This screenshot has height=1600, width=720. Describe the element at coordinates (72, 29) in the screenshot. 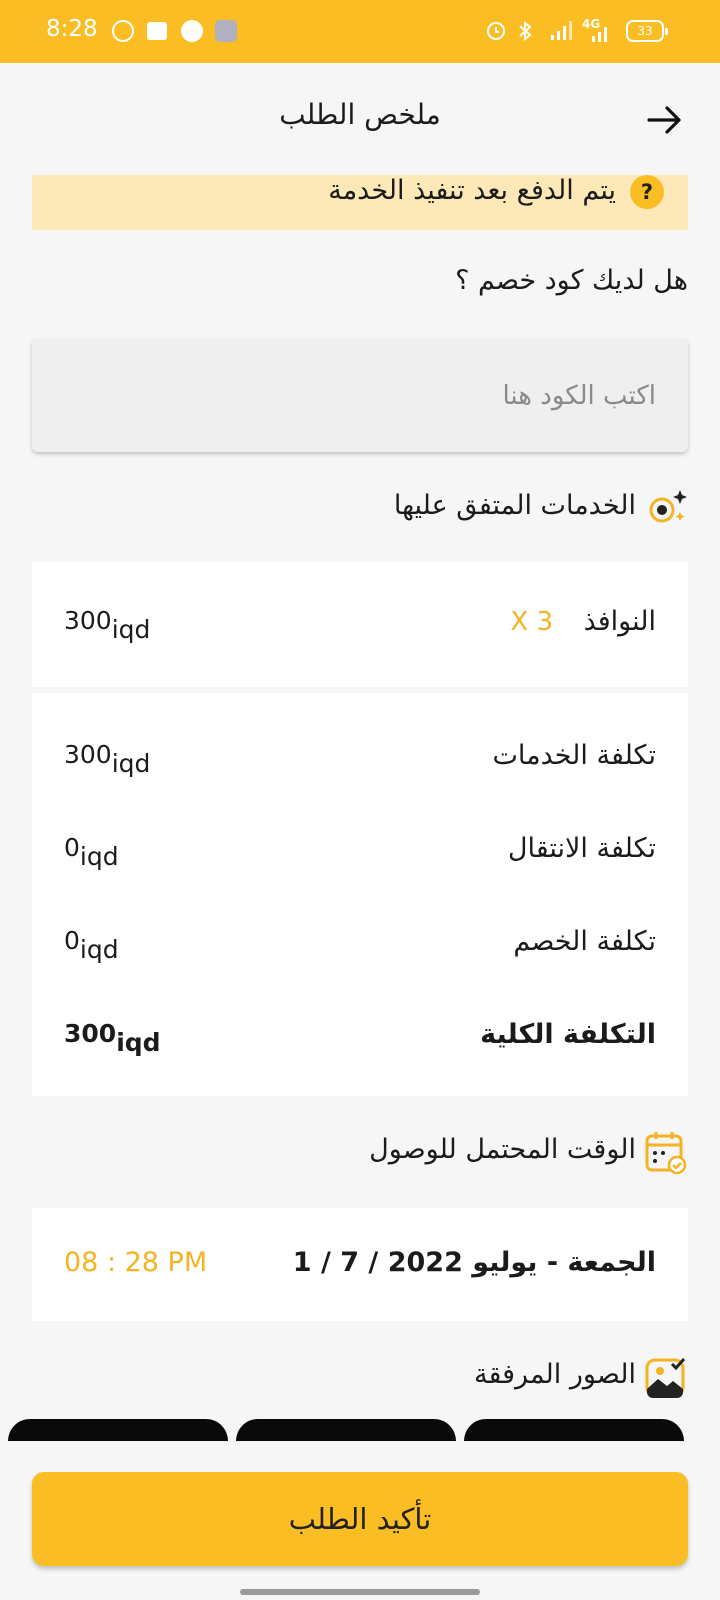

I see `status-time: 8:28` at that location.